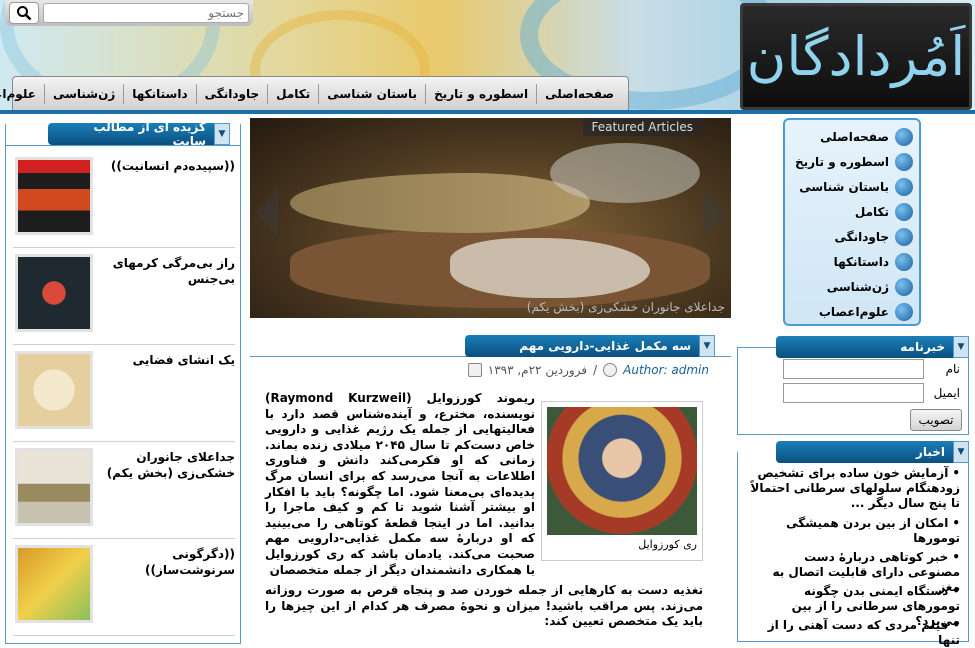 The image size is (975, 648). I want to click on symbol-icon, so click(904, 161).